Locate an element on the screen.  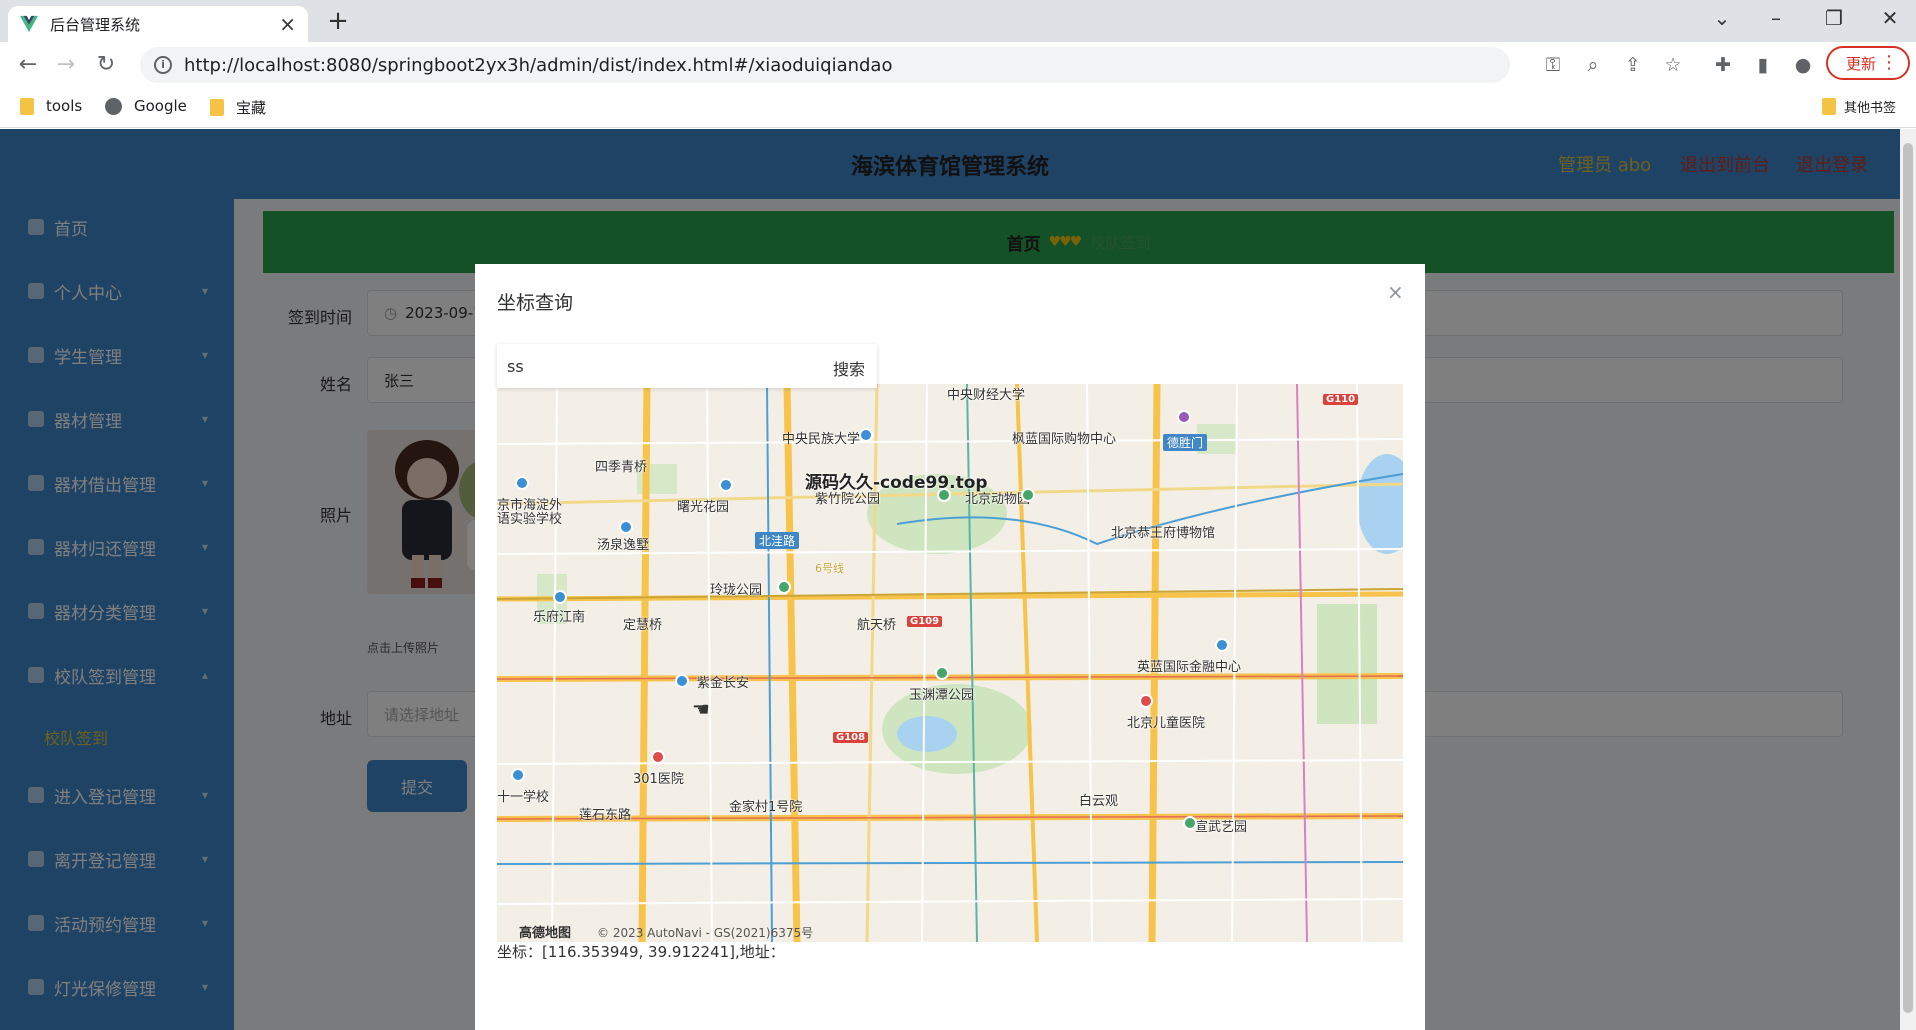
bookmark-label: 宝藏 is located at coordinates (251, 108).